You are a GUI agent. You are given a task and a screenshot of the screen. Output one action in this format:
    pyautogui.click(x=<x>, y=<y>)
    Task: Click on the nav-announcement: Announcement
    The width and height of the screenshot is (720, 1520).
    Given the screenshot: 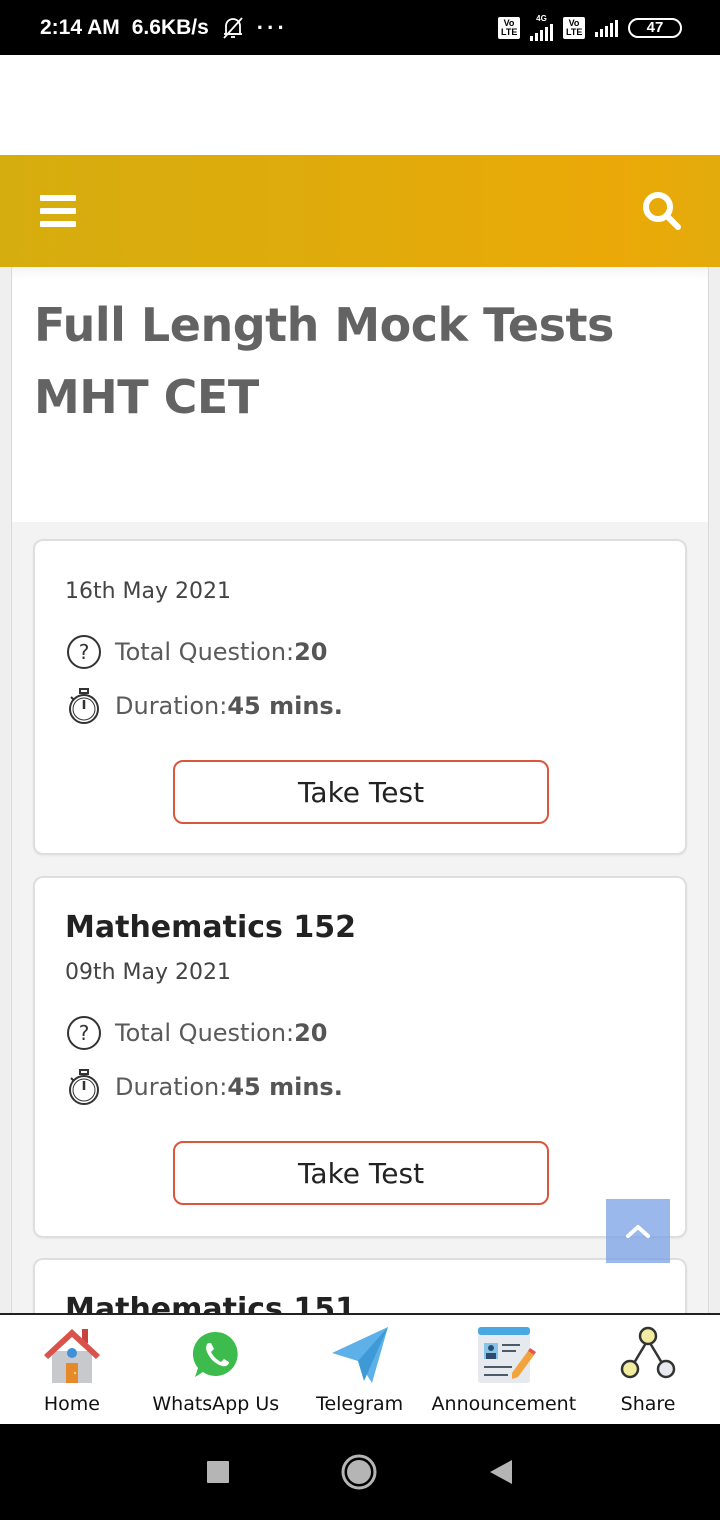 What is the action you would take?
    pyautogui.click(x=504, y=1369)
    